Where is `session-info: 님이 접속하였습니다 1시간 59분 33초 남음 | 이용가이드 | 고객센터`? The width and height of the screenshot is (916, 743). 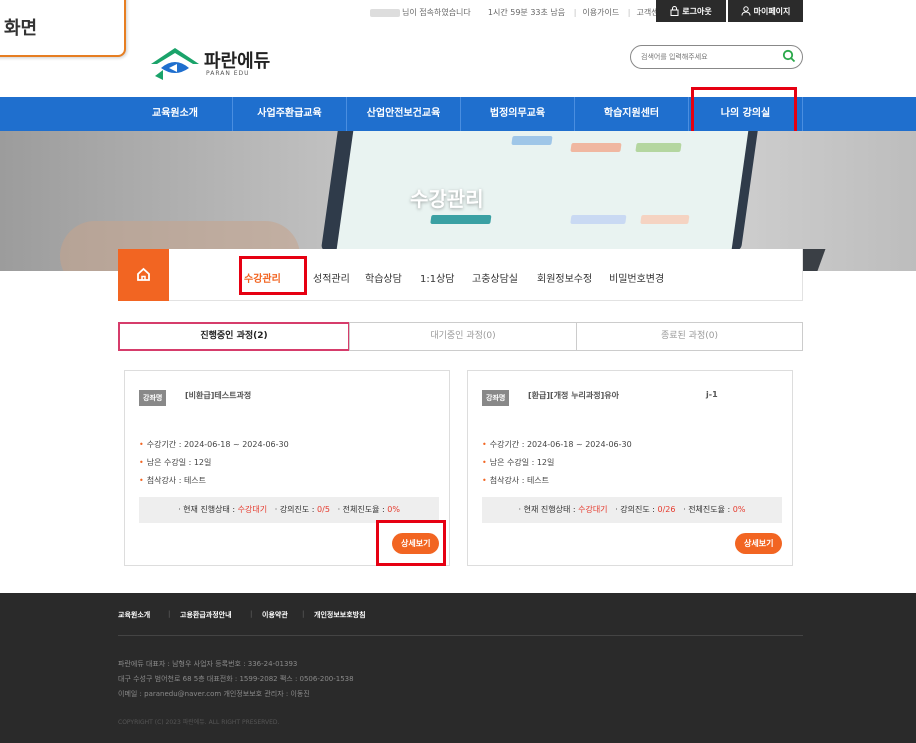
session-info: 님이 접속하였습니다 1시간 59분 33초 남음 | 이용가이드 | 고객센터 is located at coordinates (518, 12).